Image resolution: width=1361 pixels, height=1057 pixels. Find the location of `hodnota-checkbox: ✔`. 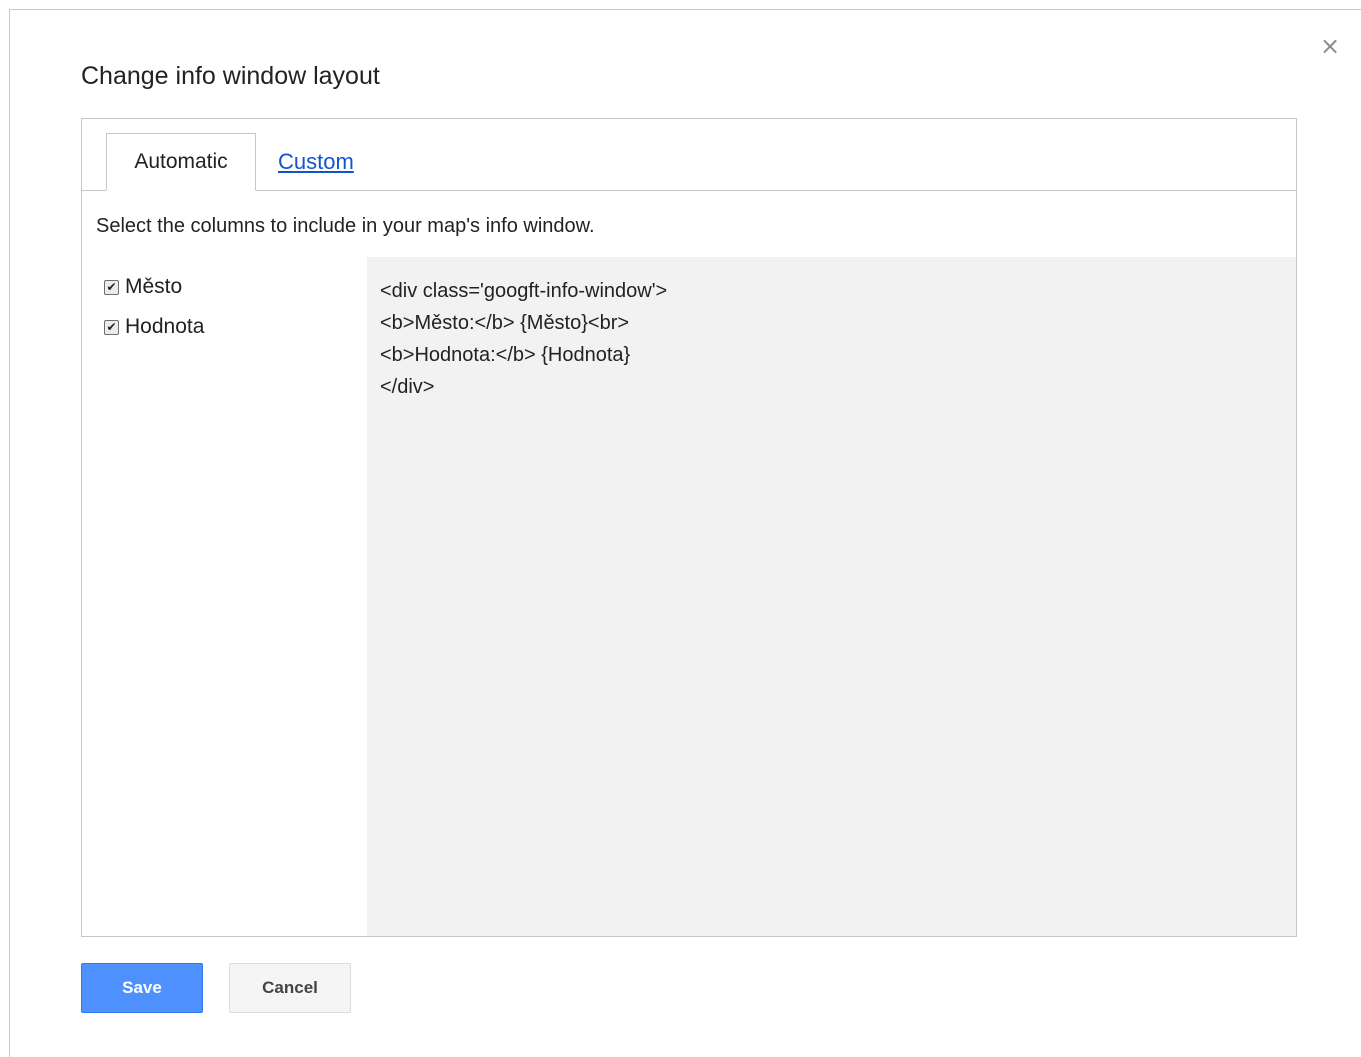

hodnota-checkbox: ✔ is located at coordinates (111, 327).